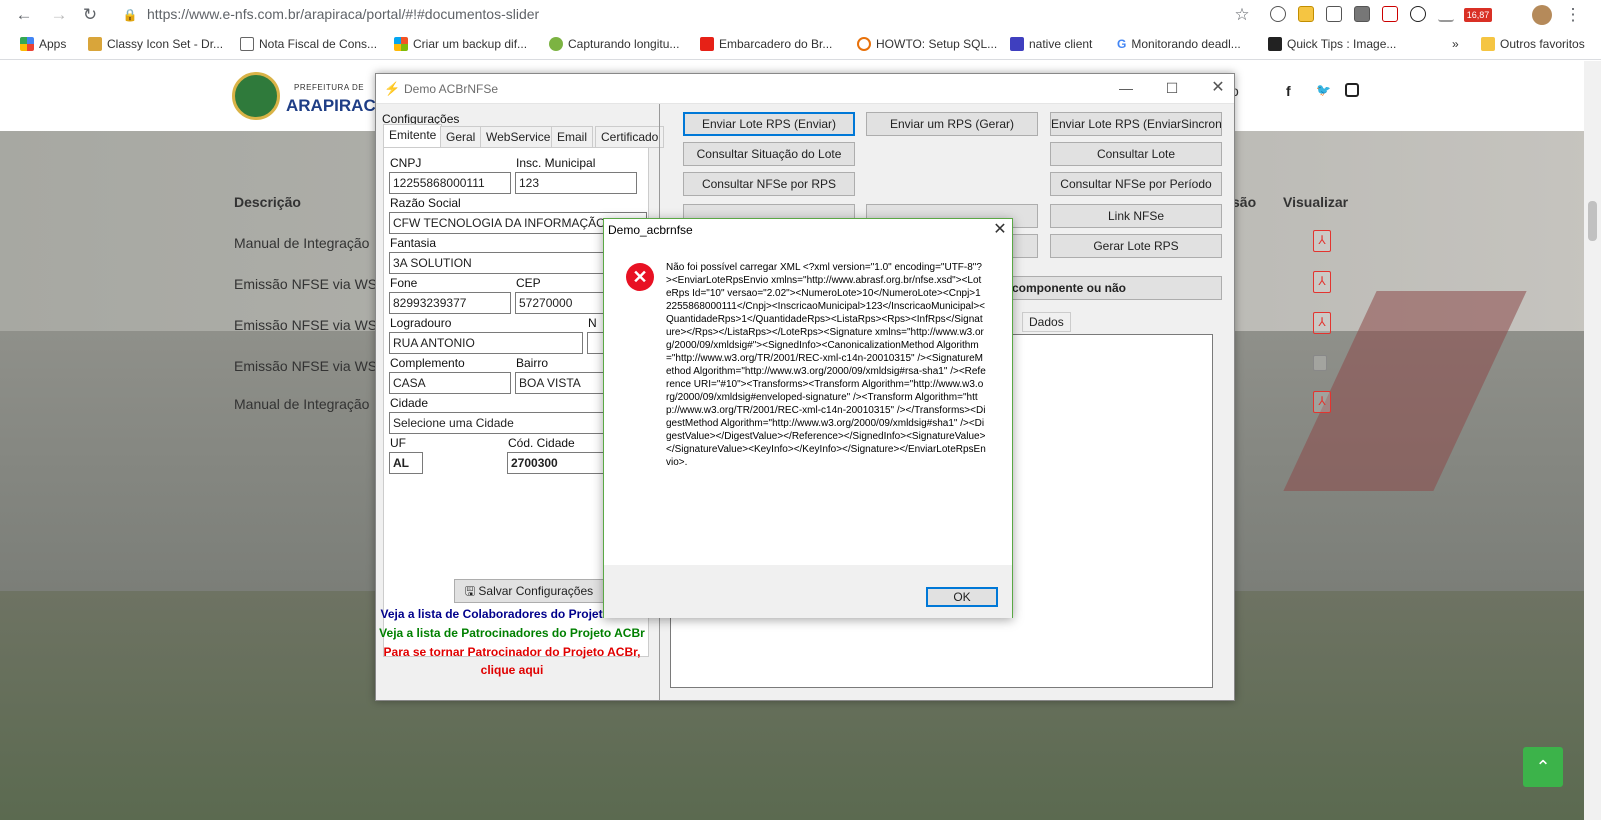 The width and height of the screenshot is (1601, 820). Describe the element at coordinates (952, 124) in the screenshot. I see `enviar-um-rps-button: Enviar um RPS (Gerar)` at that location.